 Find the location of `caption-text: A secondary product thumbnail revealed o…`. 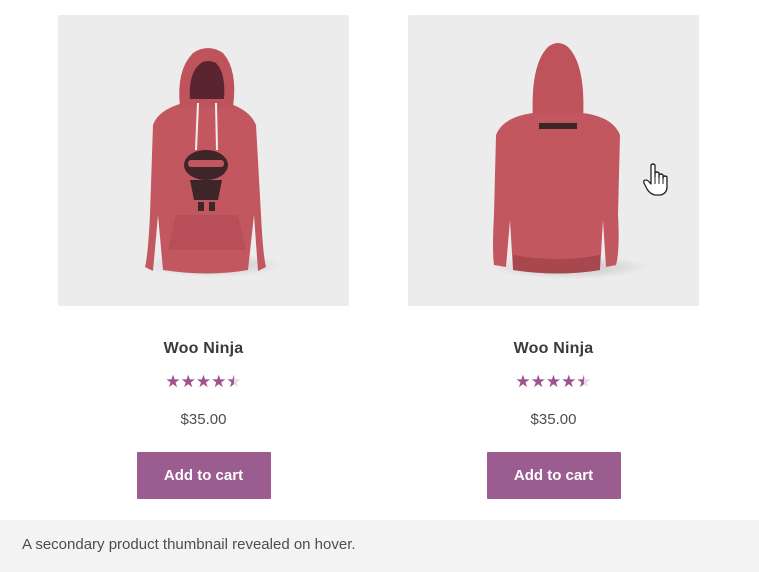

caption-text: A secondary product thumbnail revealed o… is located at coordinates (189, 544).